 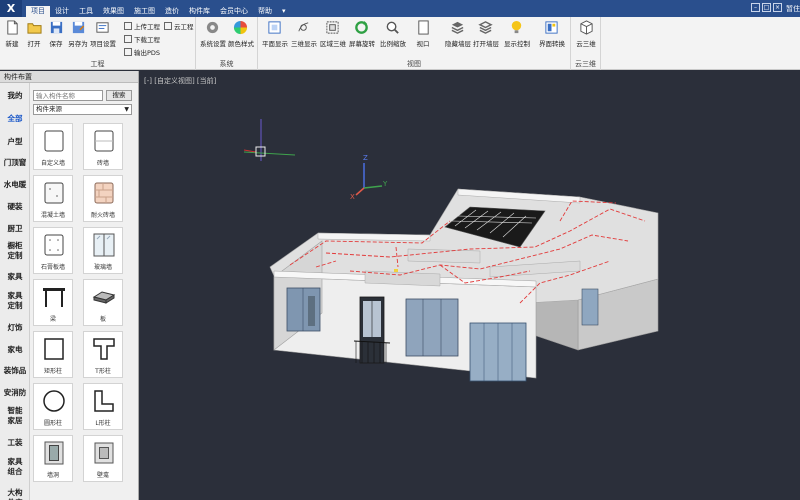 I want to click on app-logo: X, so click(x=11, y=8).